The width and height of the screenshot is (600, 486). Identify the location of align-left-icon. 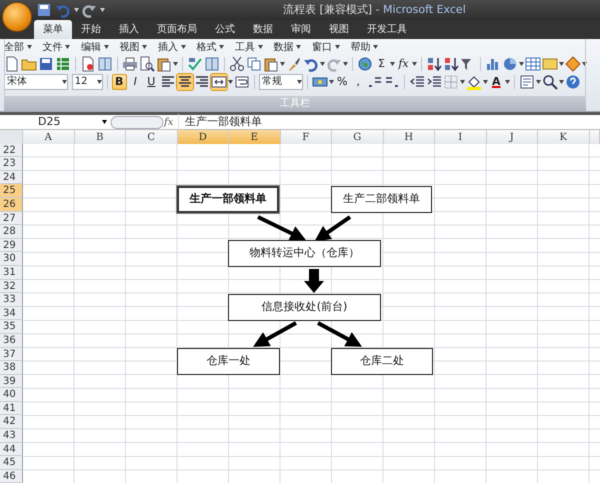
(168, 82).